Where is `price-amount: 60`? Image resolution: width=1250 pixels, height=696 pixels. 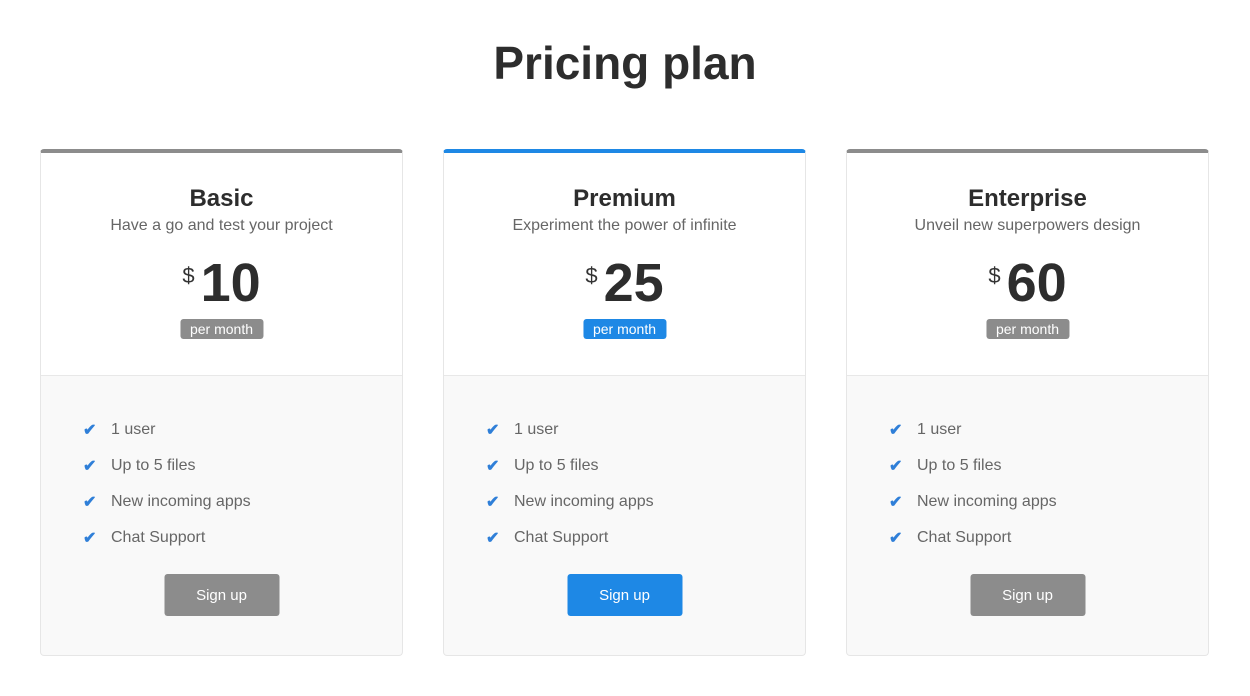
price-amount: 60 is located at coordinates (1036, 283).